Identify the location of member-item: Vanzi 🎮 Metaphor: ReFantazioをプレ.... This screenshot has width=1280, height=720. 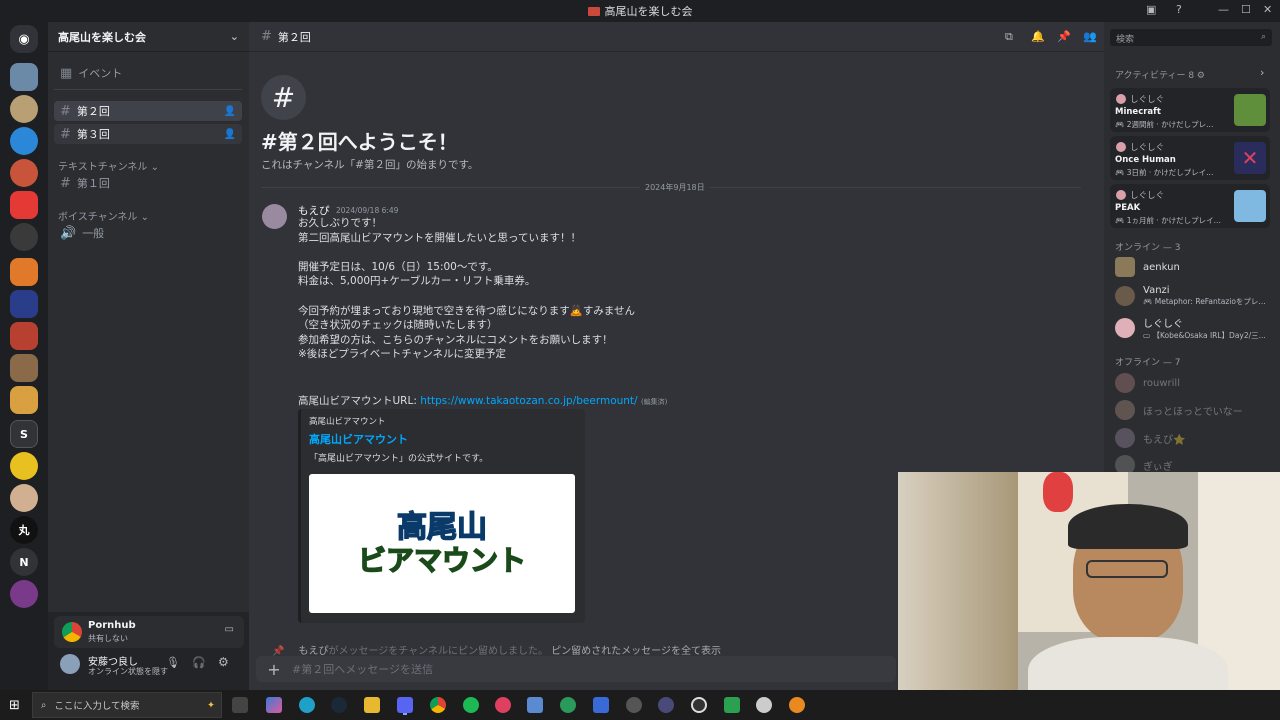
(1190, 296).